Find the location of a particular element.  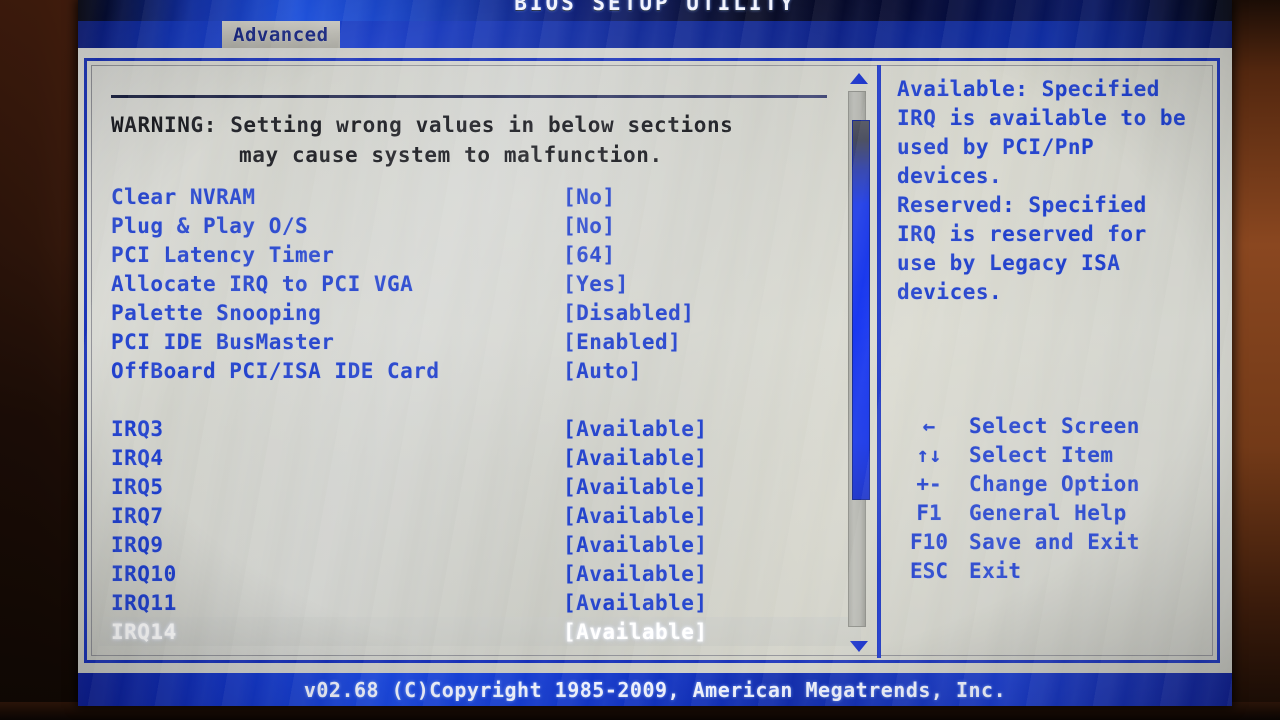

key-cap-icon: F10 is located at coordinates (929, 542).